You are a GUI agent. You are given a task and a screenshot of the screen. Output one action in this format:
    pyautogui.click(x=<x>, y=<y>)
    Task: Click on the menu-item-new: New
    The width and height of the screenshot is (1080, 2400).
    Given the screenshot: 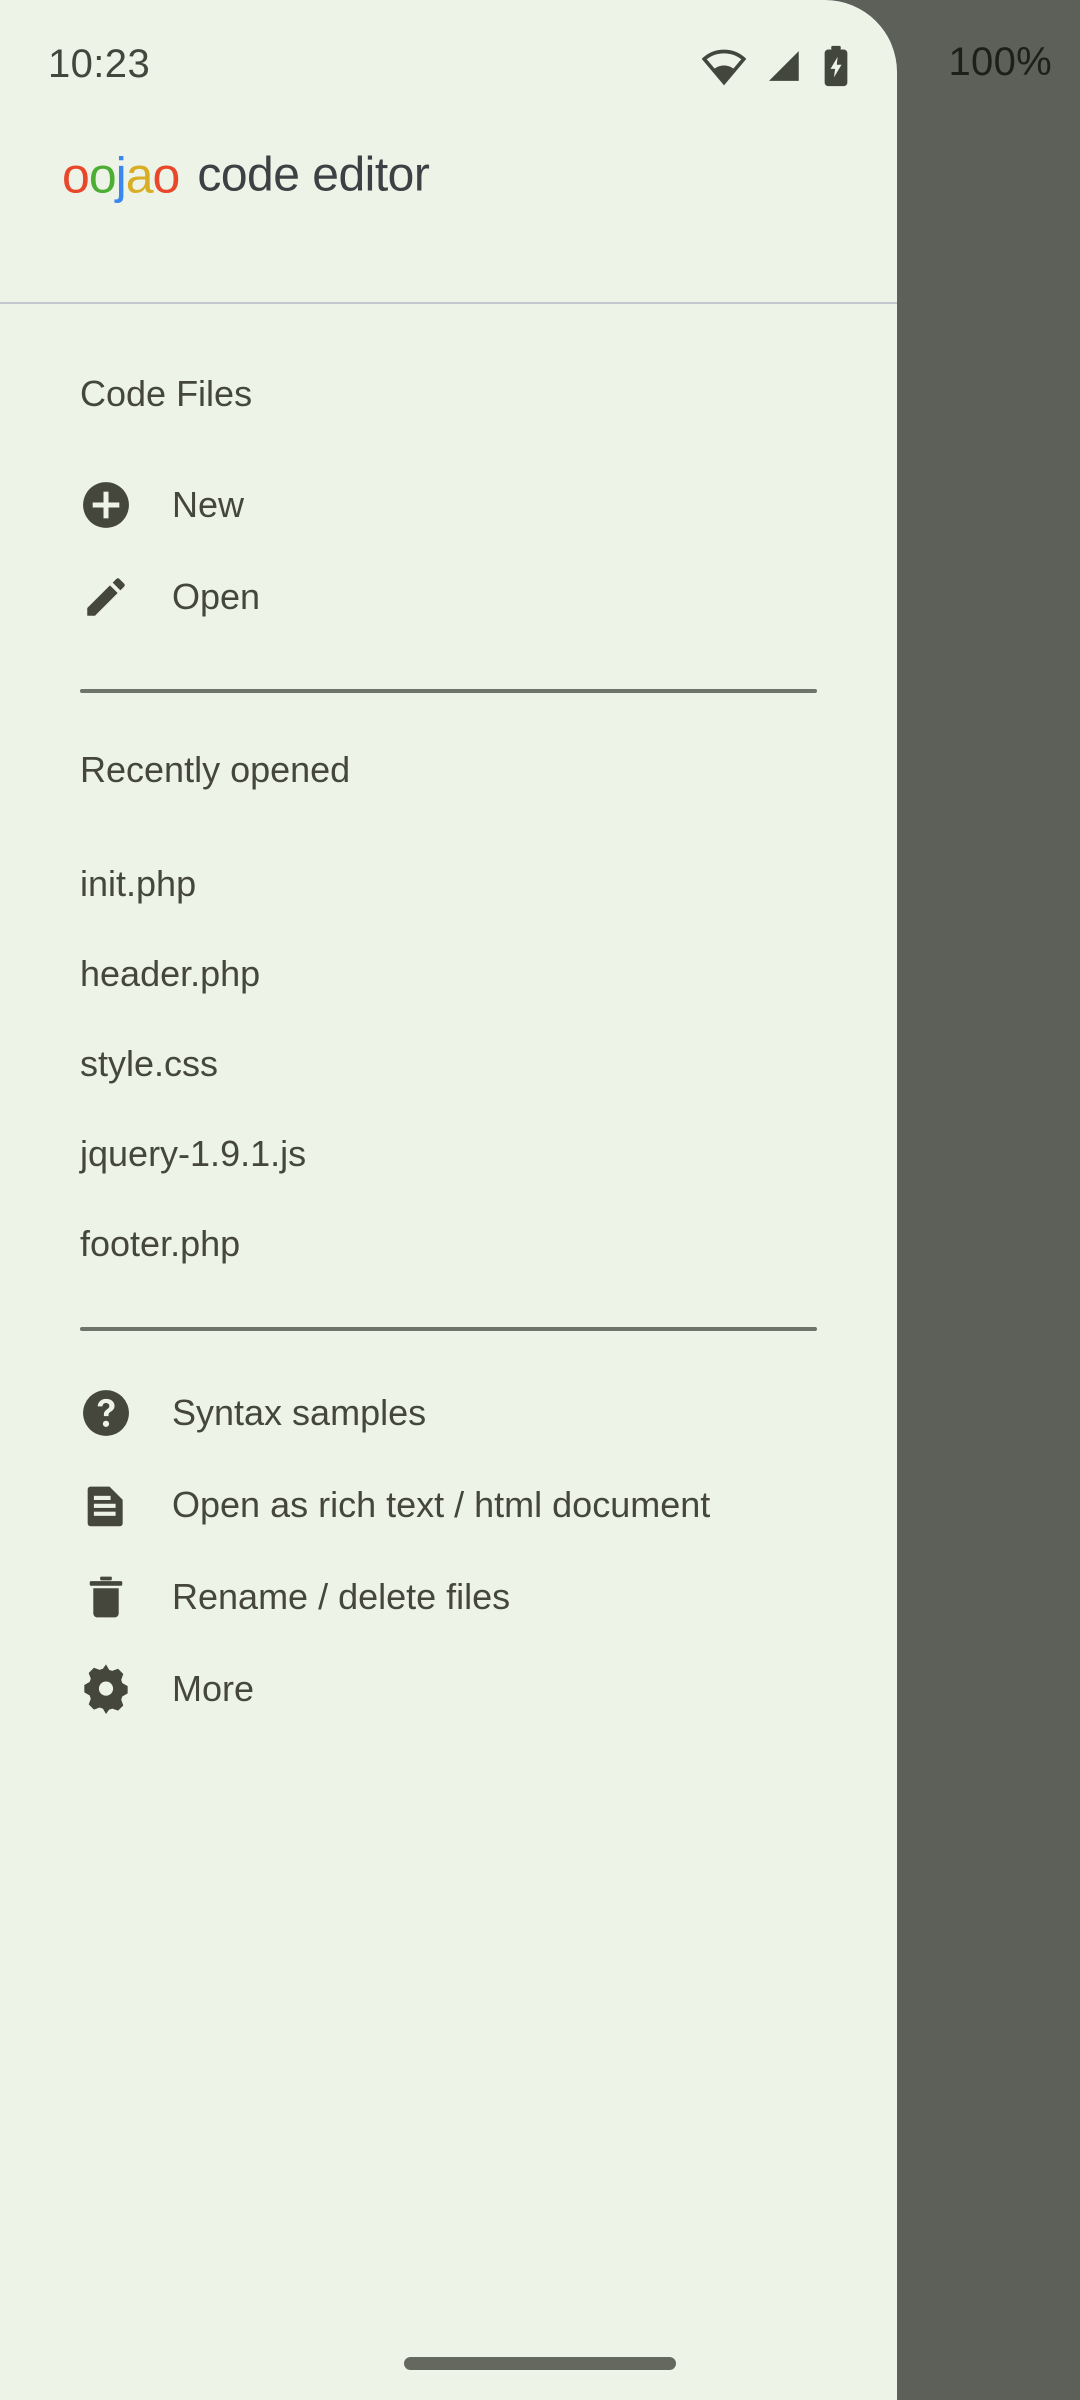 What is the action you would take?
    pyautogui.click(x=448, y=505)
    